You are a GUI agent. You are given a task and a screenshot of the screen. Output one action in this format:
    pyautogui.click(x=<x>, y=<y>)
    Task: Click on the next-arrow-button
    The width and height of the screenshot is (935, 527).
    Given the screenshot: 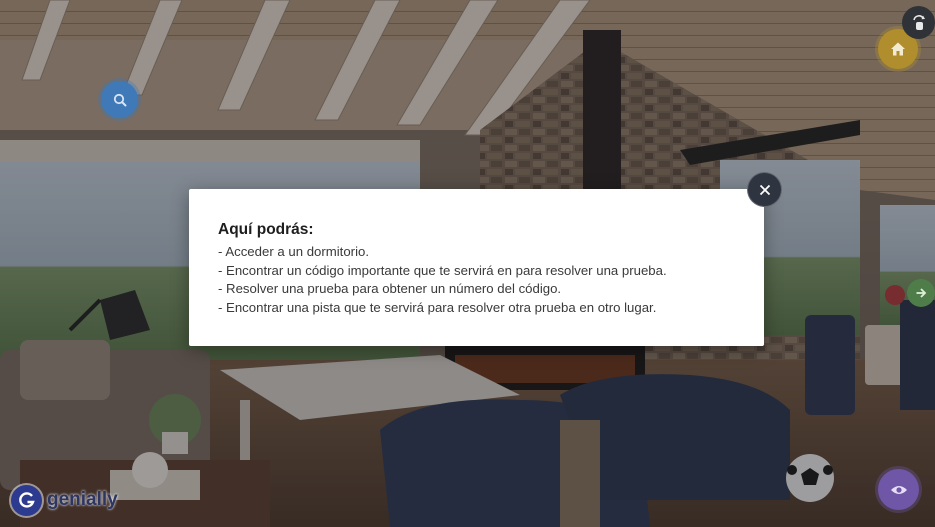 What is the action you would take?
    pyautogui.click(x=921, y=293)
    